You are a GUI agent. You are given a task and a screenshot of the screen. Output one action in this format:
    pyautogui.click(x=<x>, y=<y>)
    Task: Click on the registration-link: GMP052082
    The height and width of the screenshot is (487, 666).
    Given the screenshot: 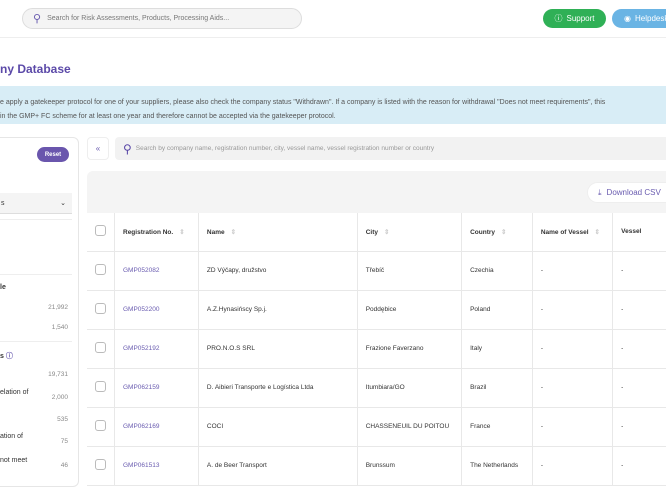 What is the action you would take?
    pyautogui.click(x=141, y=270)
    